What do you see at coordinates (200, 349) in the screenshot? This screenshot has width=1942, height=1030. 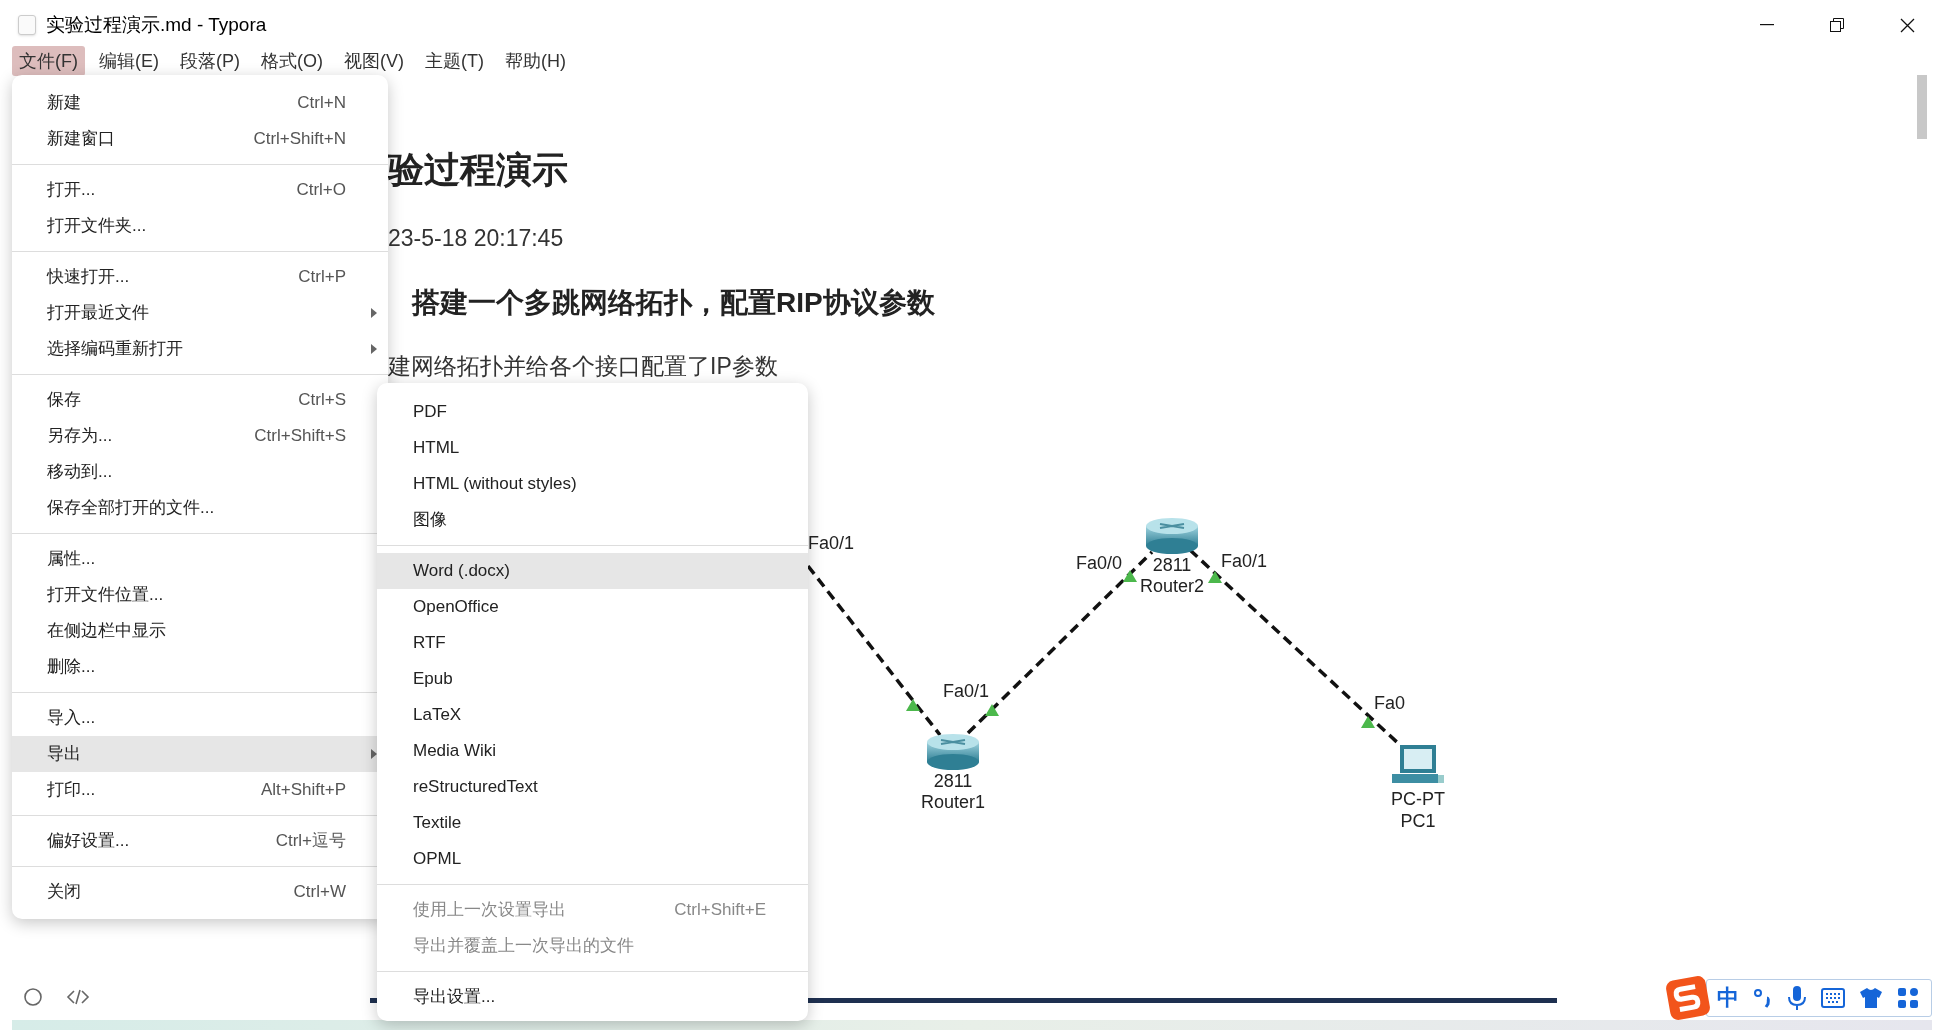 I see `menu-item: 选择编码重新打开` at bounding box center [200, 349].